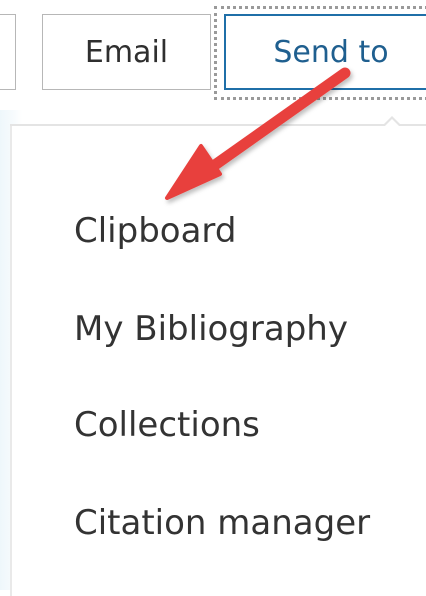 The height and width of the screenshot is (596, 426). What do you see at coordinates (8, 52) in the screenshot?
I see `previous-toolbar-button` at bounding box center [8, 52].